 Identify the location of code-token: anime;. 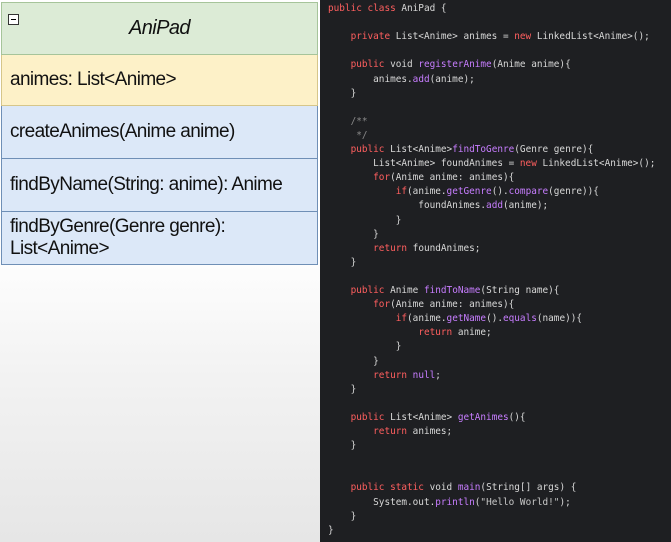
(474, 333).